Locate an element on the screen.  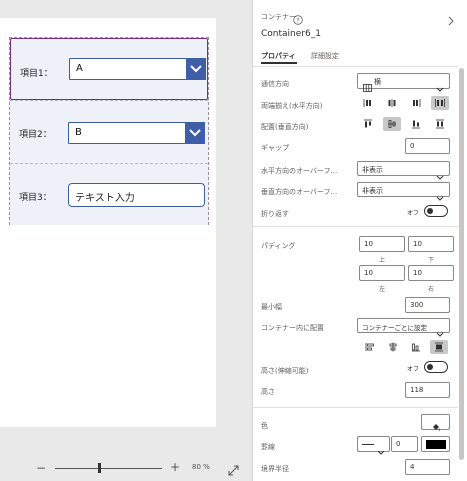
row-item3: 項目3： テキスト入力 is located at coordinates (109, 194).